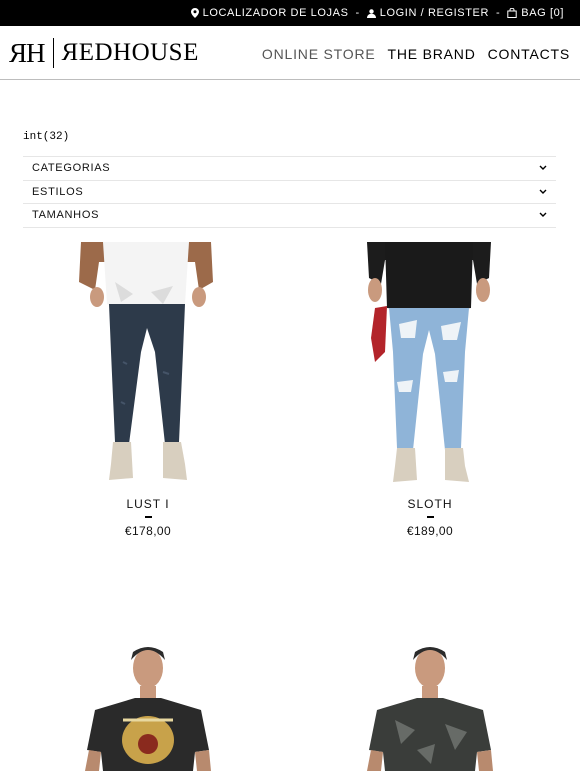 This screenshot has width=580, height=771. I want to click on bag-link: BAG [0], so click(535, 13).